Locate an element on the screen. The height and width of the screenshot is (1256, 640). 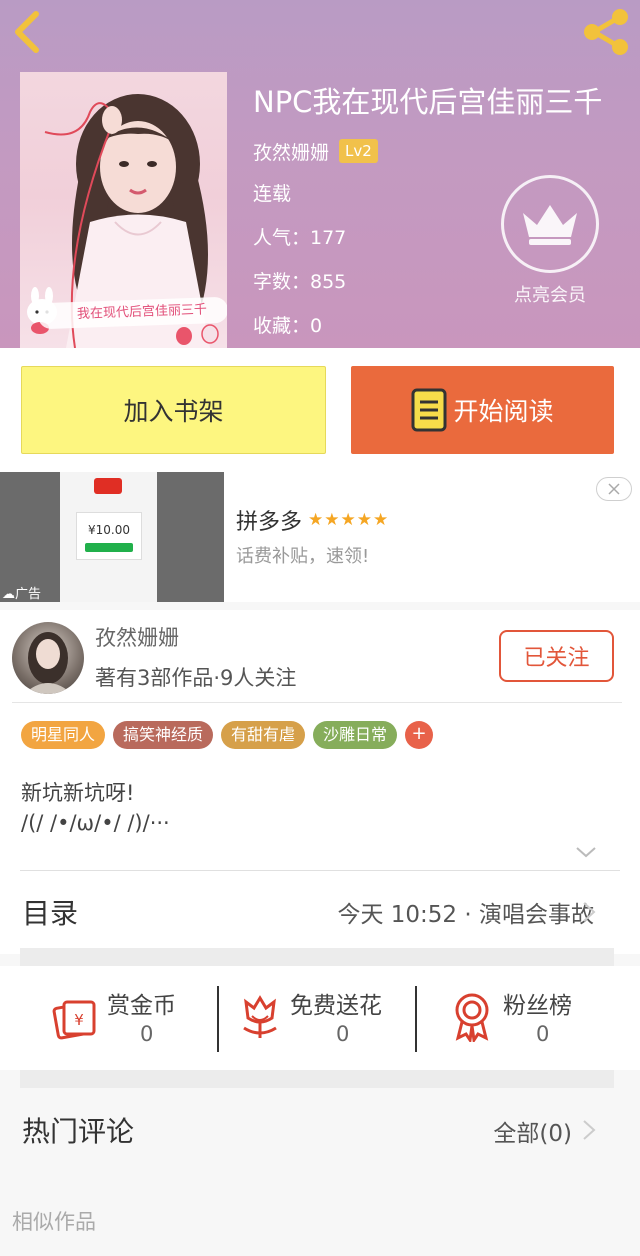
reward-coins: ¥ 赏金币 0 is located at coordinates (120, 1017).